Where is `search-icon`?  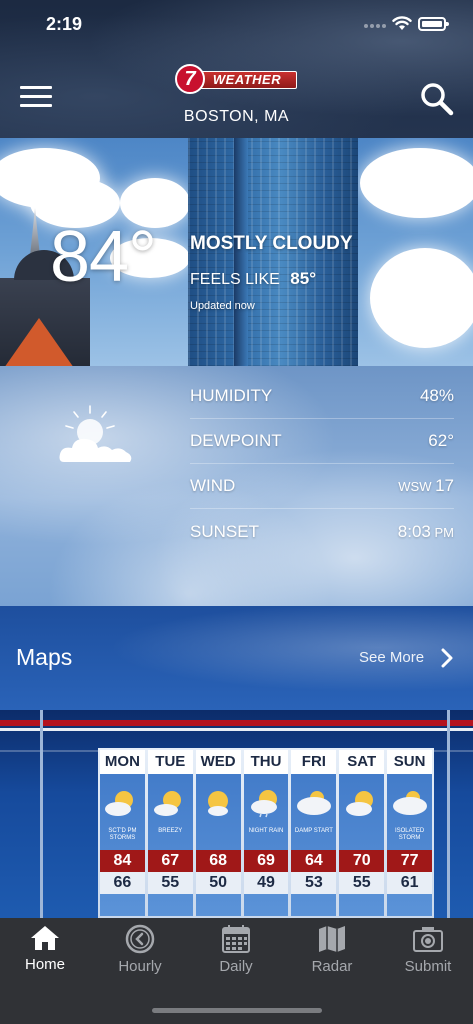
search-icon is located at coordinates (437, 99).